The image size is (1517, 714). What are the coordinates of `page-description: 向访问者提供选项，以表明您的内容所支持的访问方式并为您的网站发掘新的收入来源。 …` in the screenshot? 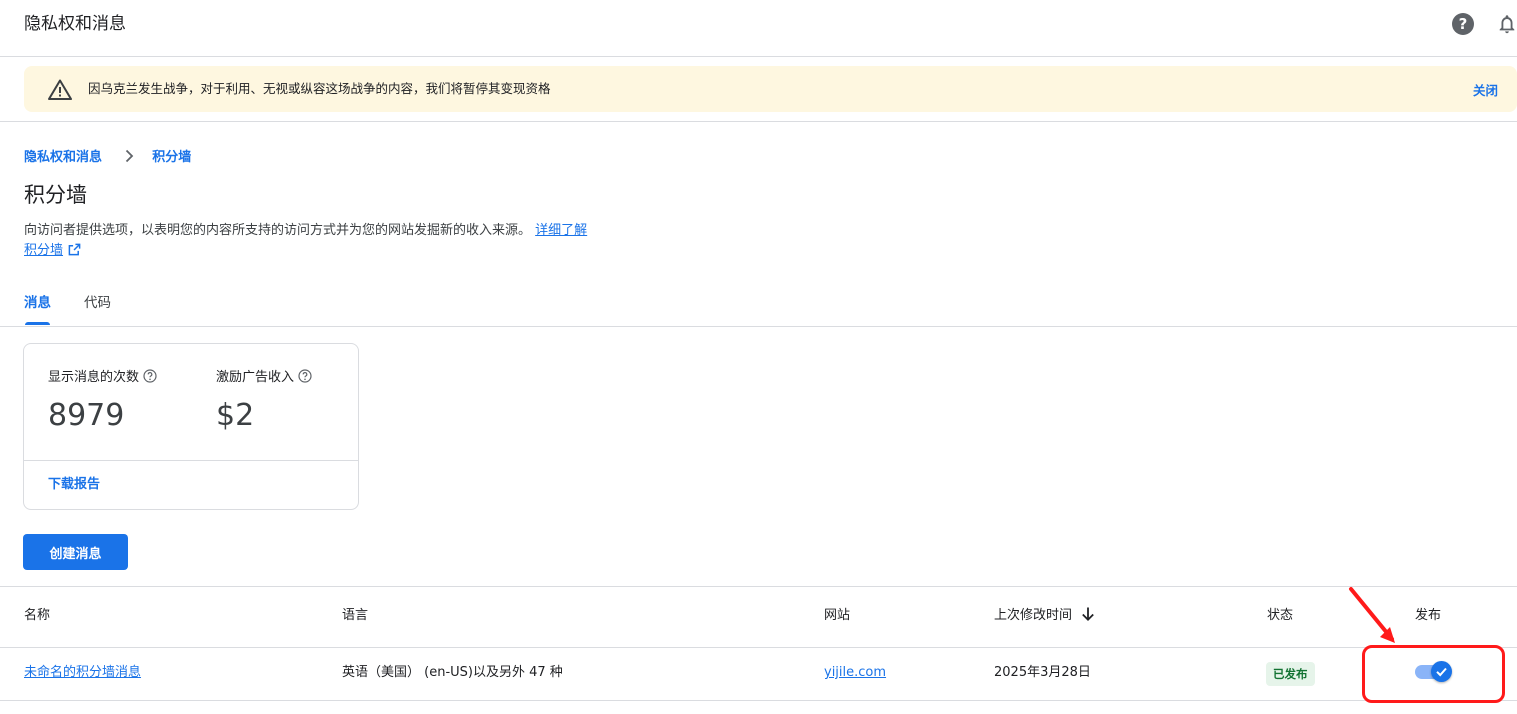 It's located at (305, 231).